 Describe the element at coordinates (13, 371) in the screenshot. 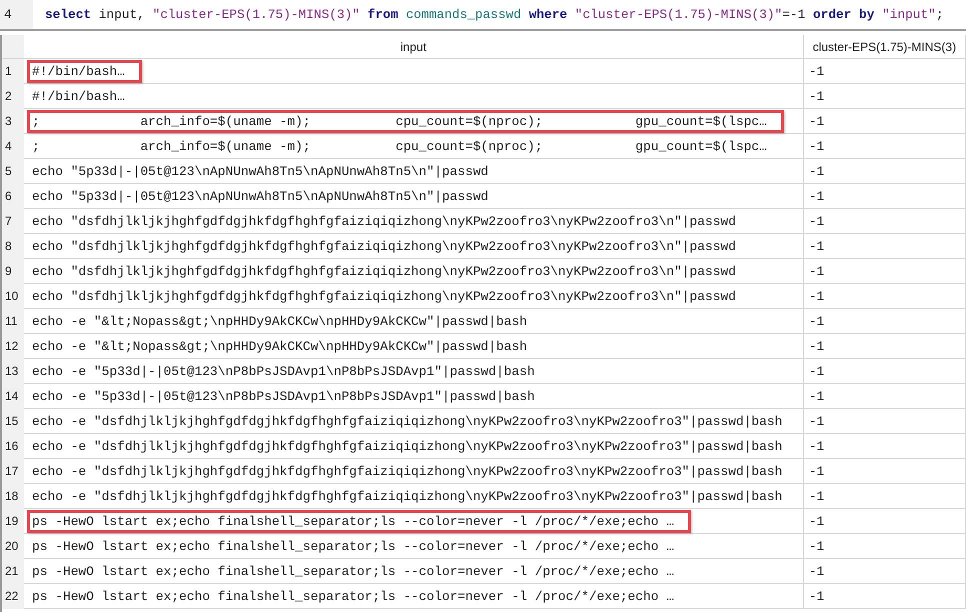

I see `row-number: 13` at that location.